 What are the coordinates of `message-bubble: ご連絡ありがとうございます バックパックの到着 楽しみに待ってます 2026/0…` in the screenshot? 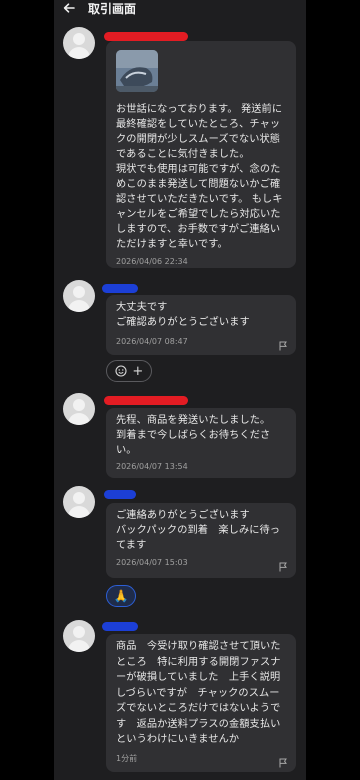 It's located at (201, 540).